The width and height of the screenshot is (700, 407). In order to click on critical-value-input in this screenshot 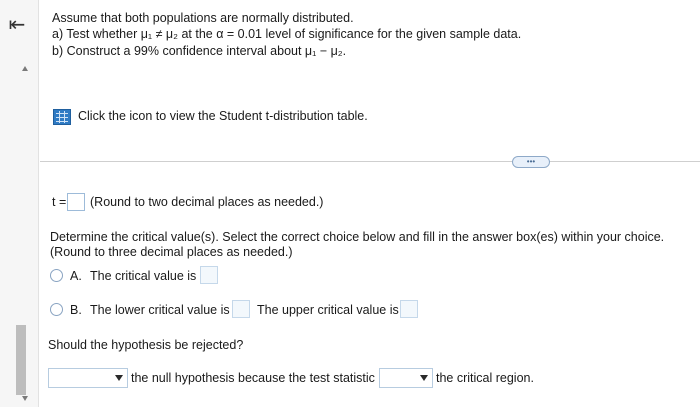, I will do `click(209, 275)`.